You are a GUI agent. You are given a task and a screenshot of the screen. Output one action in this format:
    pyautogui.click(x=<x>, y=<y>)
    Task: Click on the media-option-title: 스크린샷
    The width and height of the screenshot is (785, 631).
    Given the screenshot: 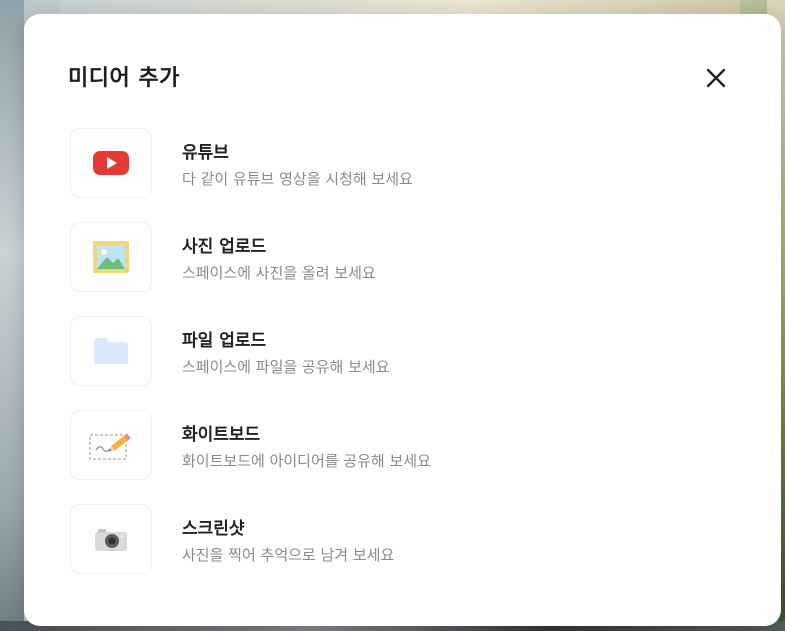 What is the action you would take?
    pyautogui.click(x=213, y=529)
    